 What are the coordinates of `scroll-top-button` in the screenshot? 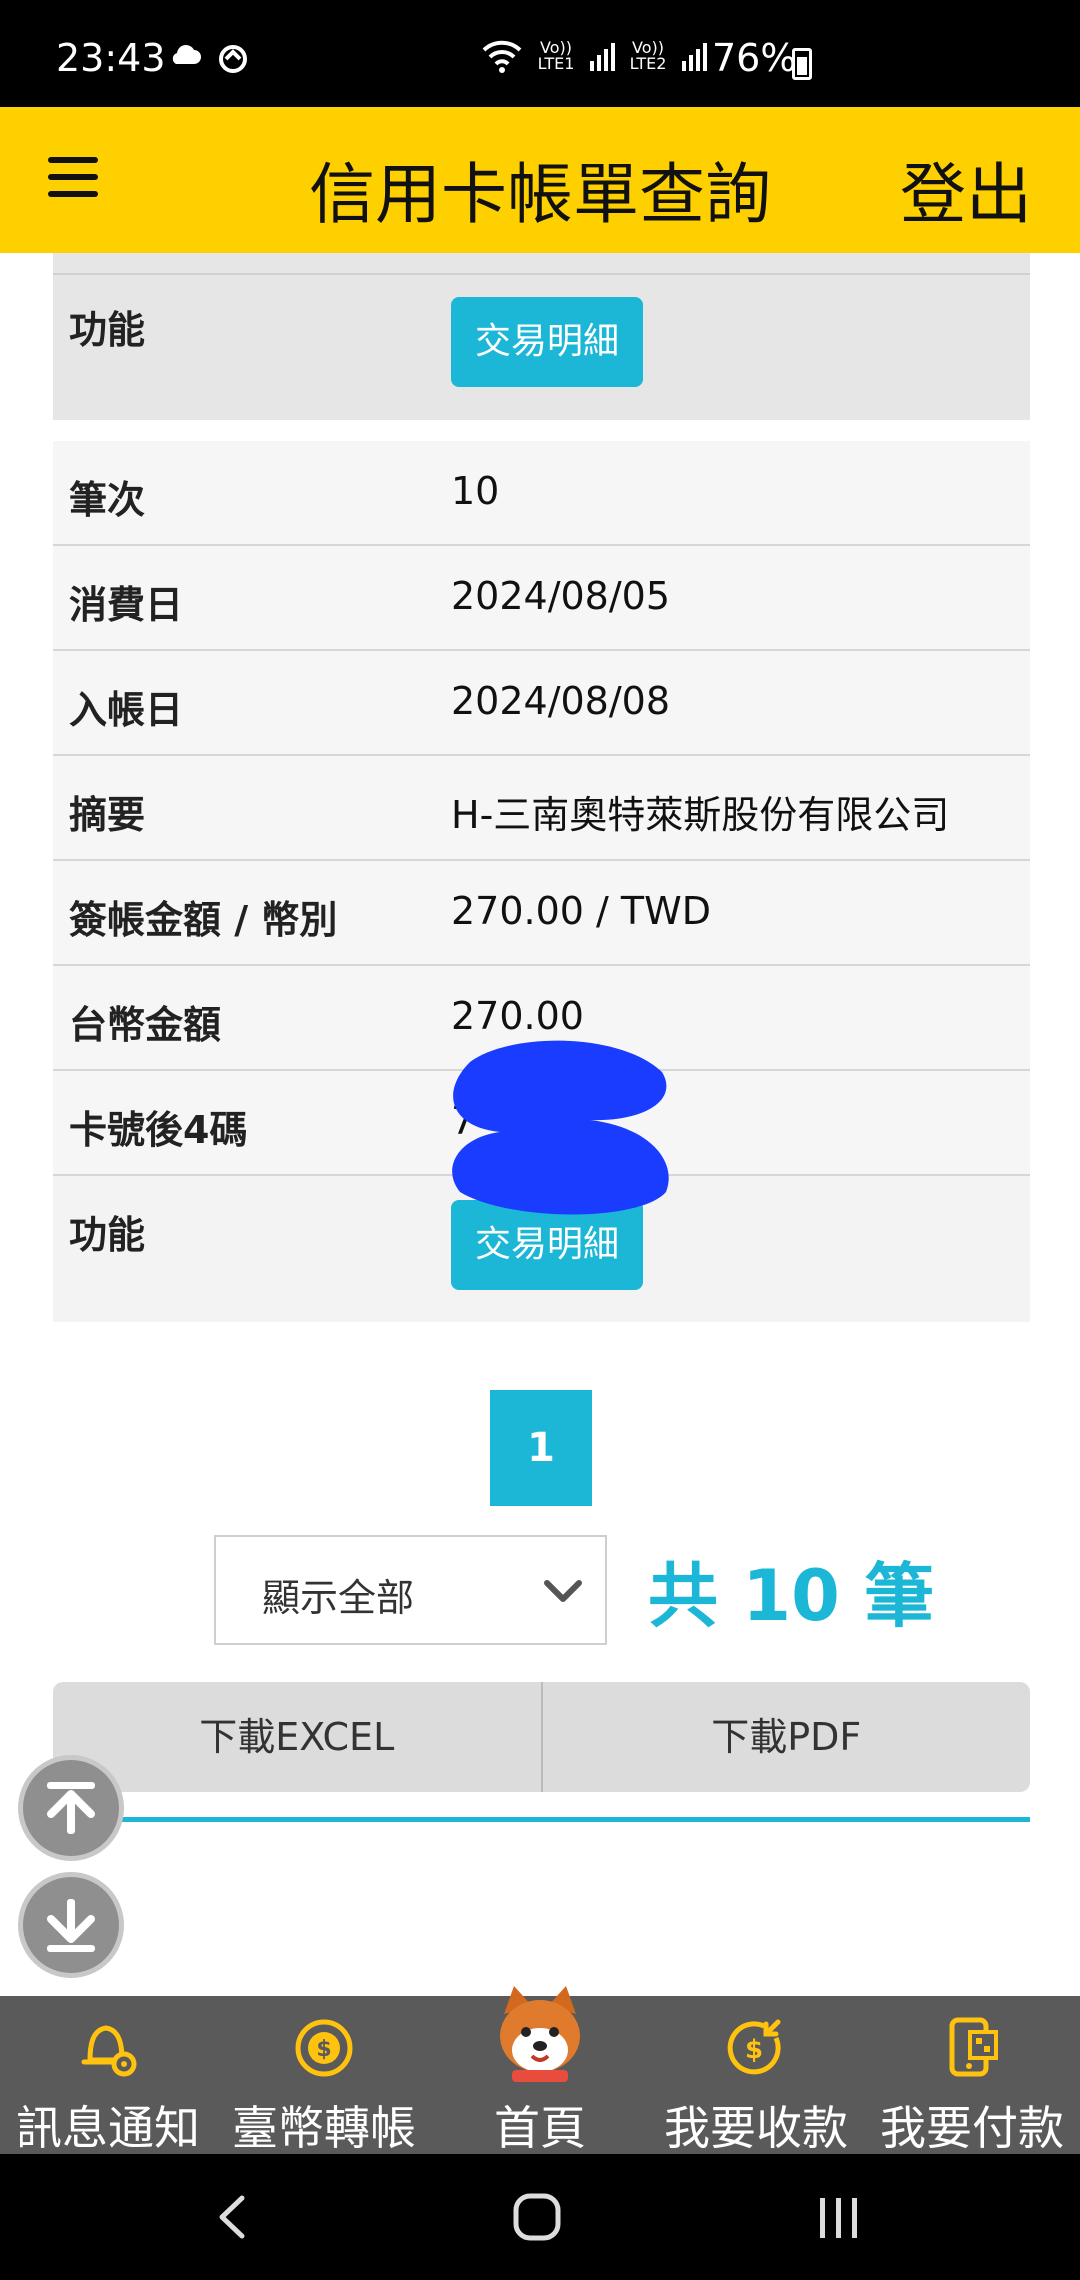 It's located at (71, 1808).